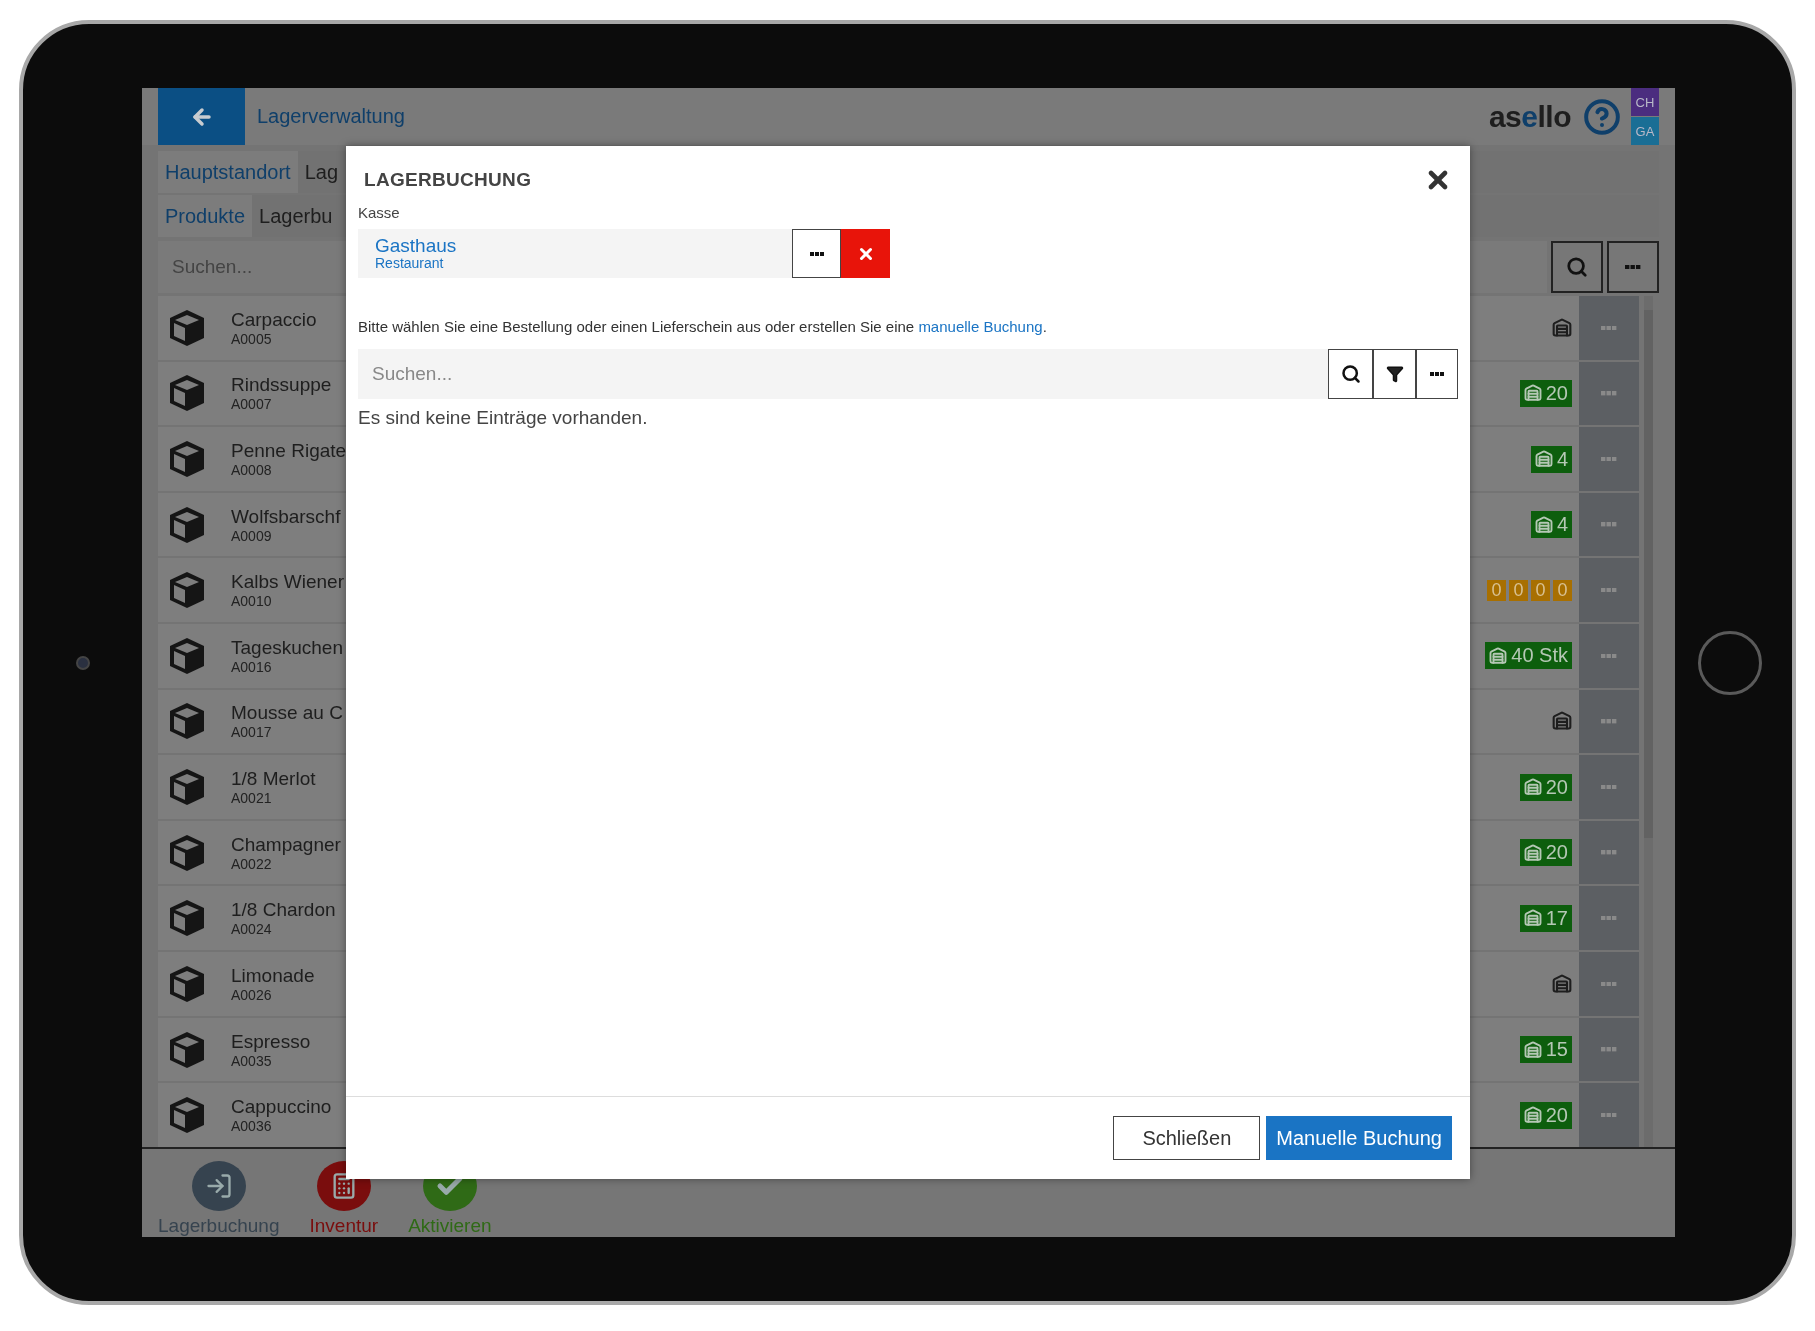  What do you see at coordinates (228, 172) in the screenshot?
I see `location-tab: Hauptstandort` at bounding box center [228, 172].